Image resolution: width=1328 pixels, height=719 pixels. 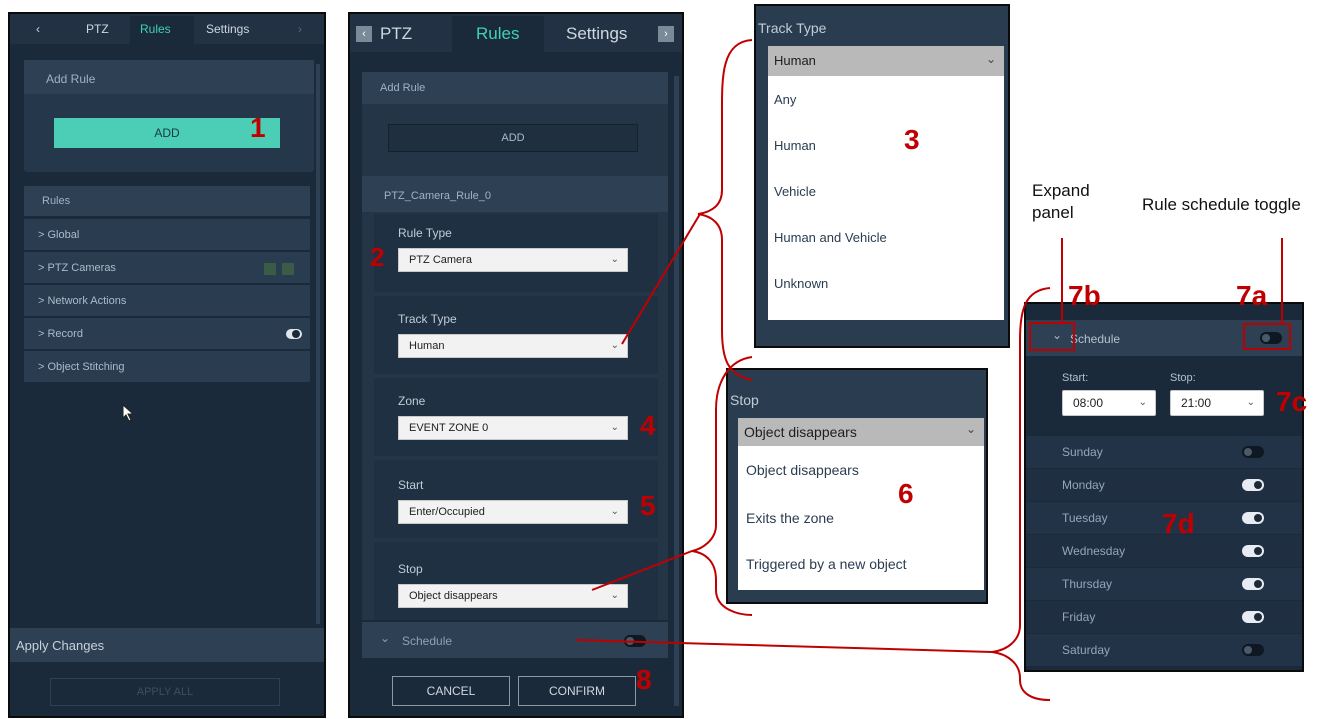 What do you see at coordinates (644, 679) in the screenshot?
I see `callout-8: 8` at bounding box center [644, 679].